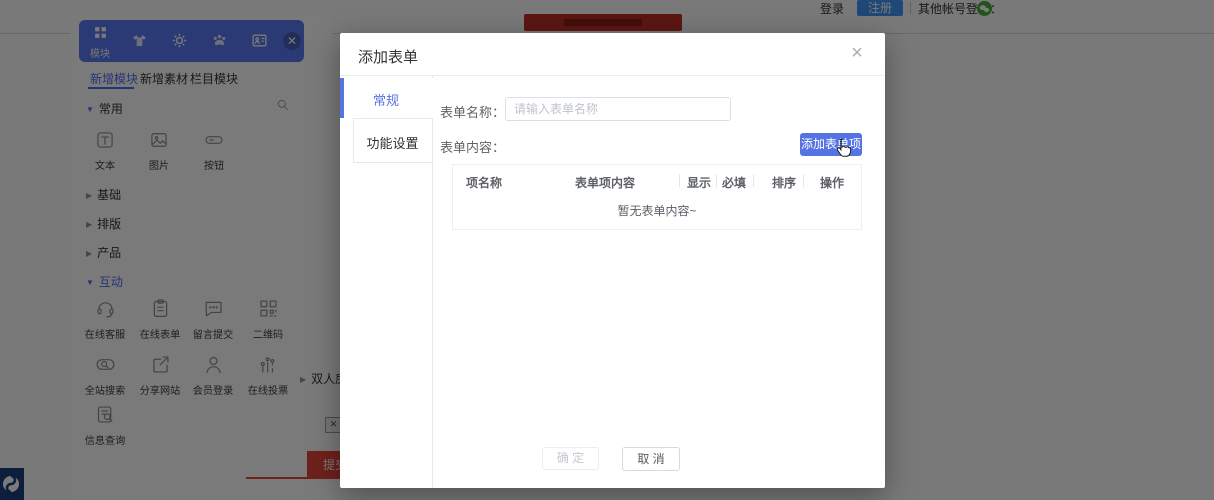 The image size is (1214, 500). Describe the element at coordinates (651, 459) in the screenshot. I see `cancel-button: 取 消` at that location.